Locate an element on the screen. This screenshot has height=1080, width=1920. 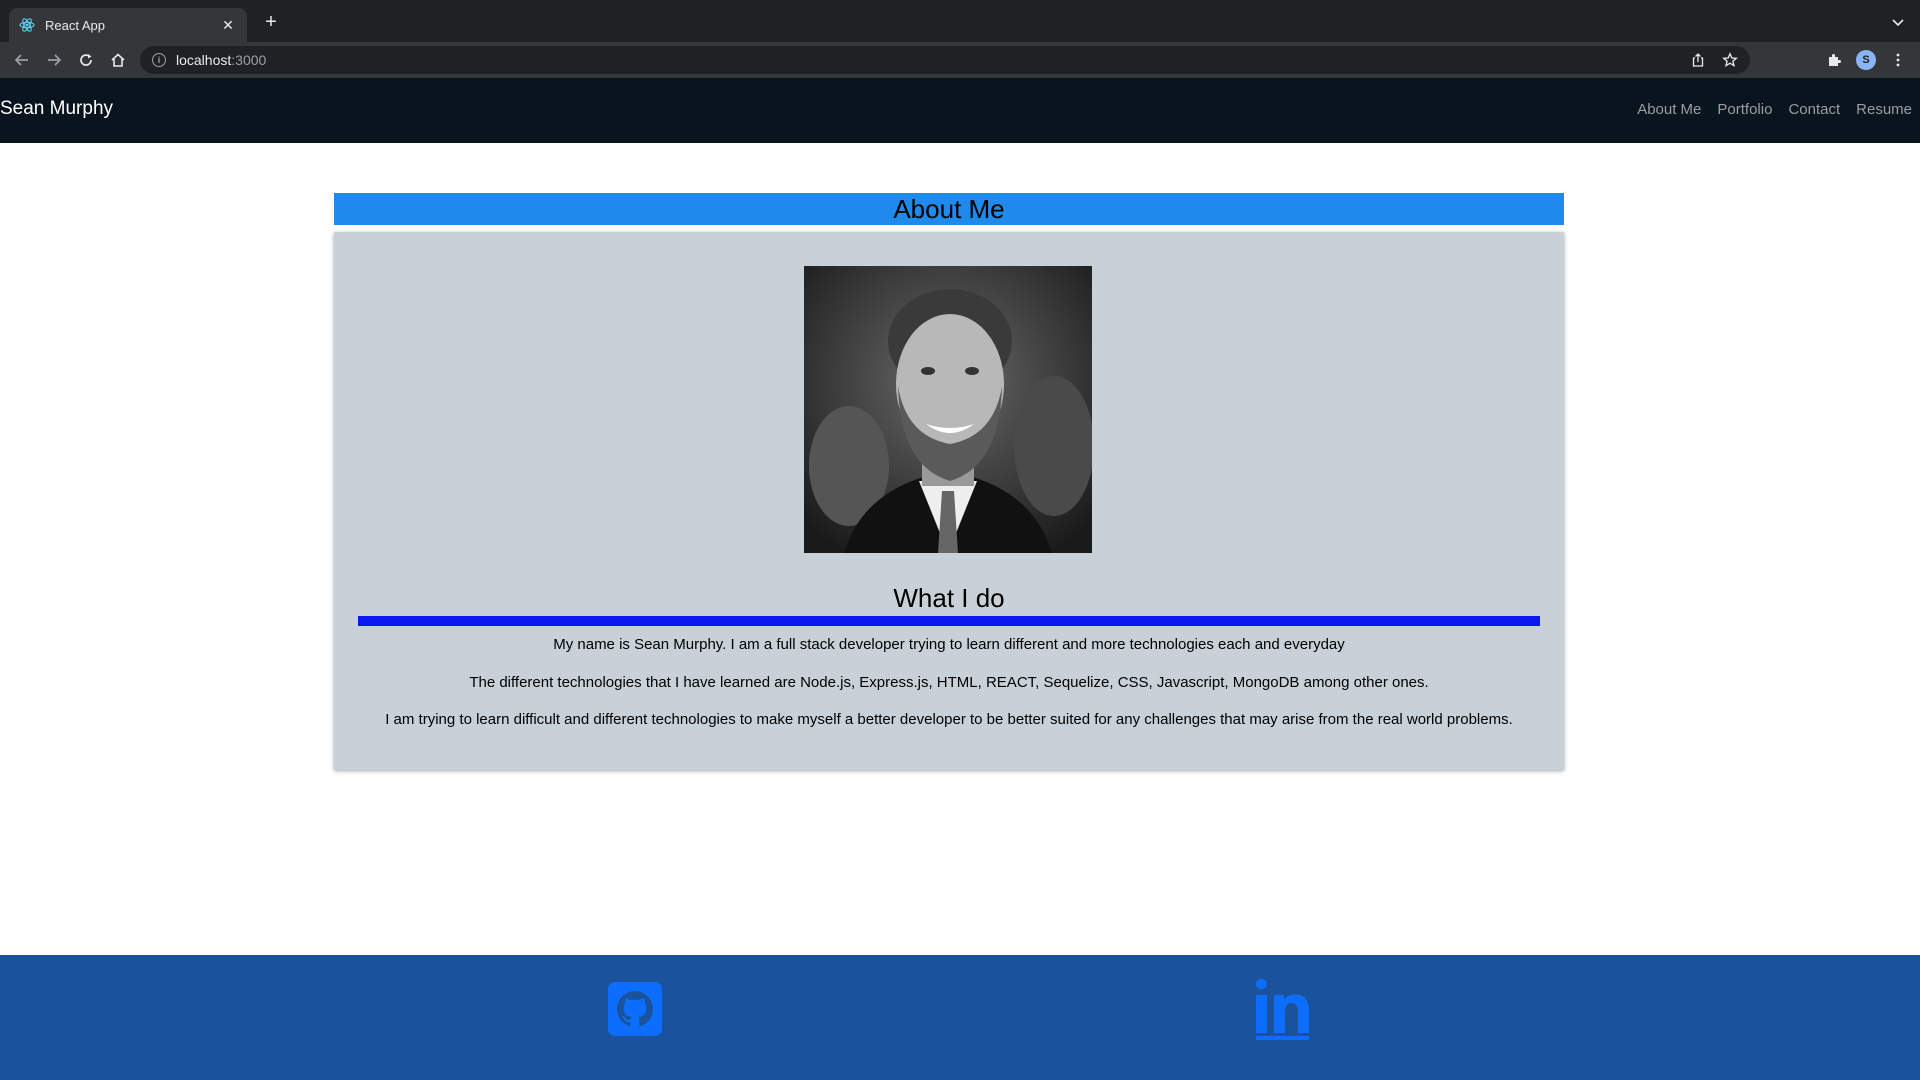
linkedin-icon is located at coordinates (1283, 1012).